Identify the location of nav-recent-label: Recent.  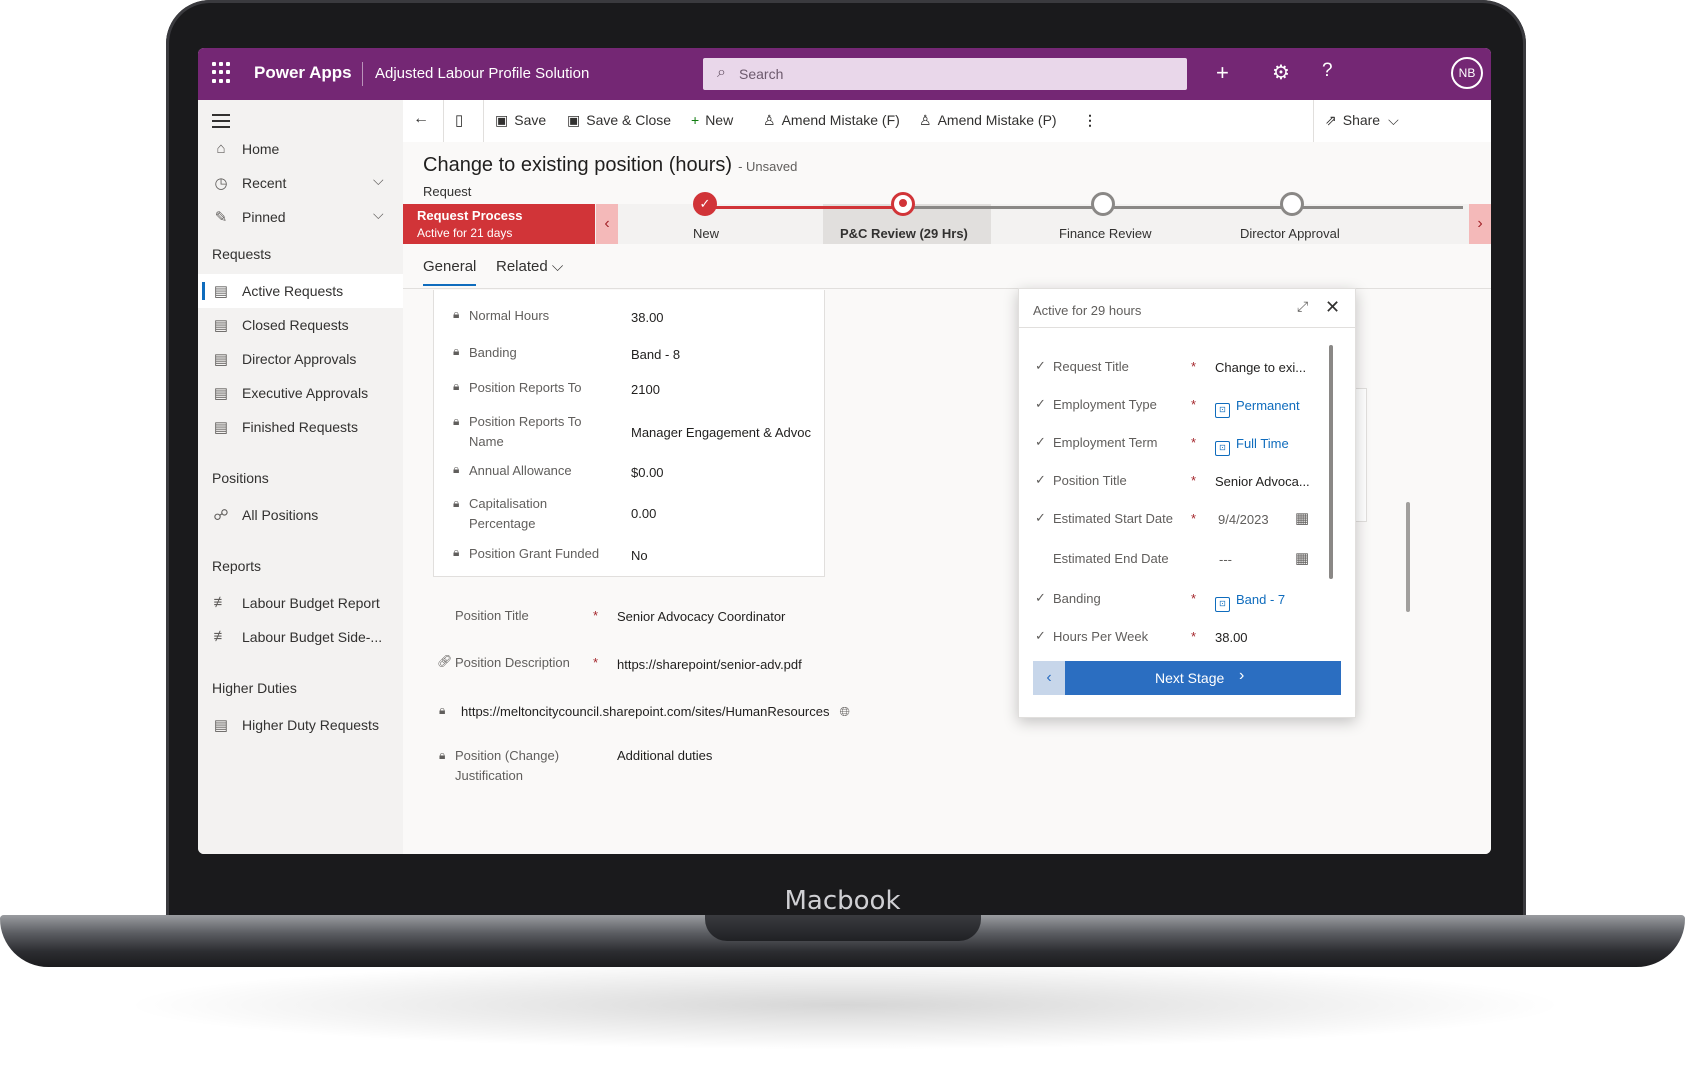
(264, 183).